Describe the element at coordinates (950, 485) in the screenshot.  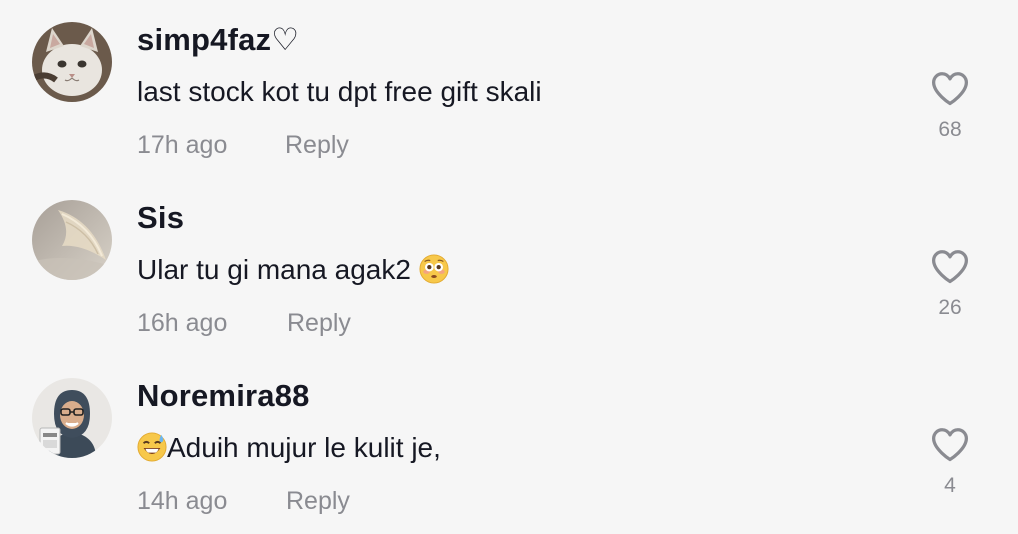
I see `like-count: 4` at that location.